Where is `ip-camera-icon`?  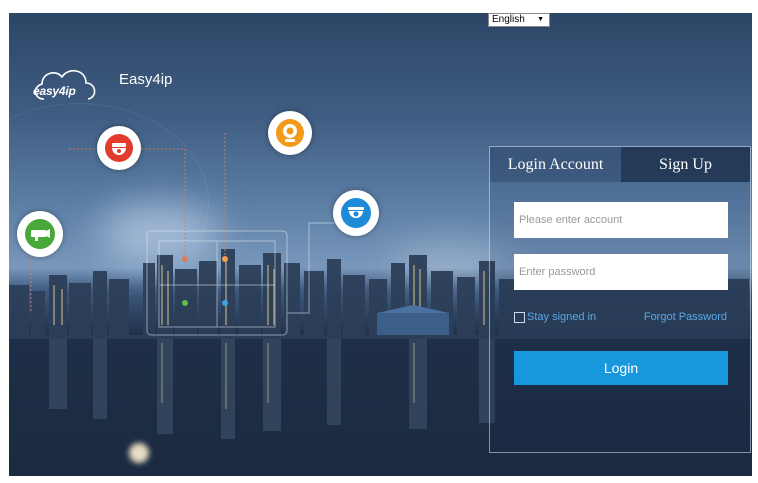 ip-camera-icon is located at coordinates (290, 133).